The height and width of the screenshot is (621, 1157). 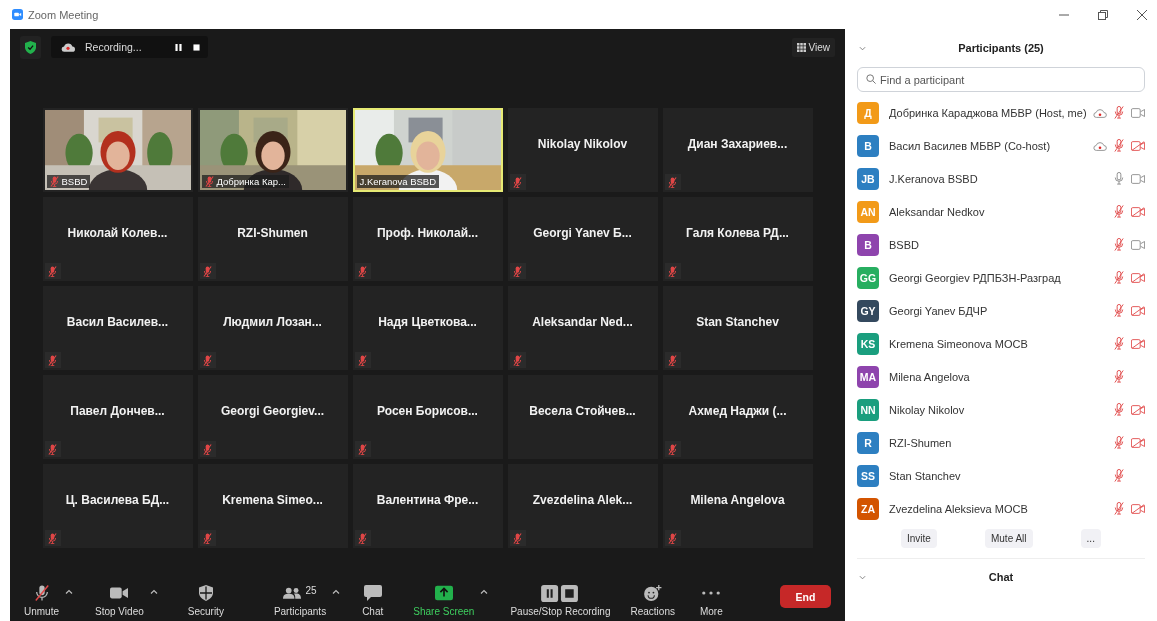 What do you see at coordinates (444, 600) in the screenshot?
I see `share-button: Share Screen` at bounding box center [444, 600].